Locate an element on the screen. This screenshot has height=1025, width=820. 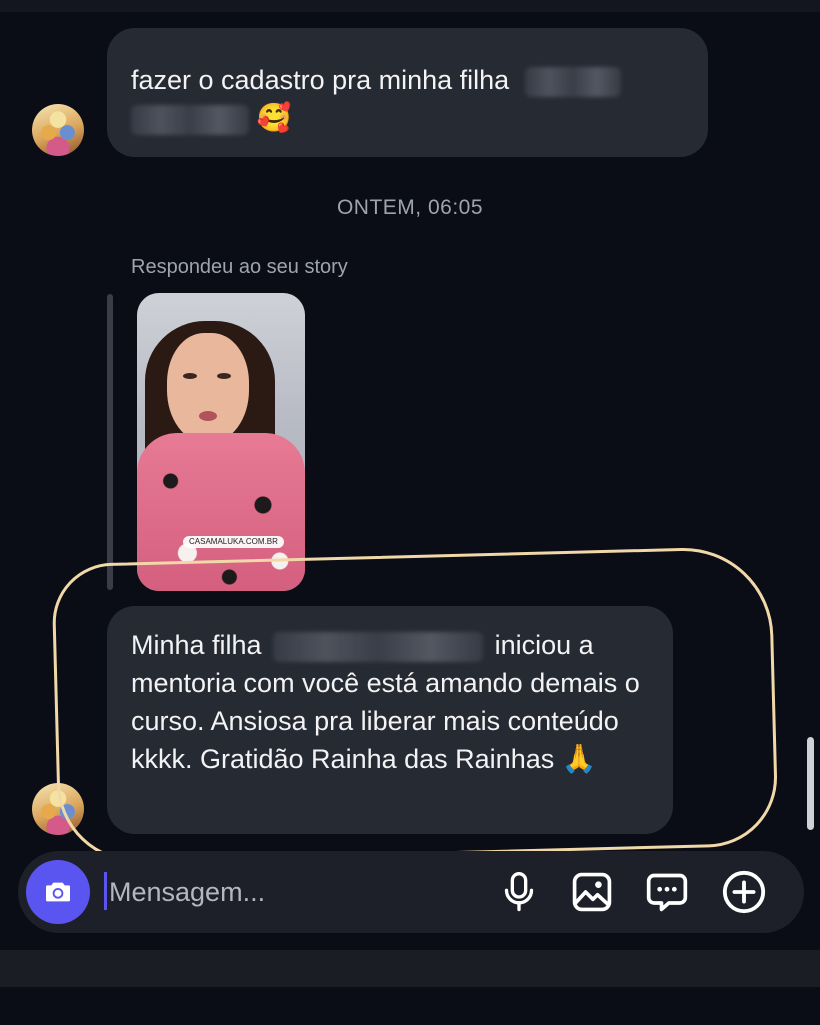
story-watermark-tag: CASAMALUKA.COM.BR is located at coordinates (233, 542).